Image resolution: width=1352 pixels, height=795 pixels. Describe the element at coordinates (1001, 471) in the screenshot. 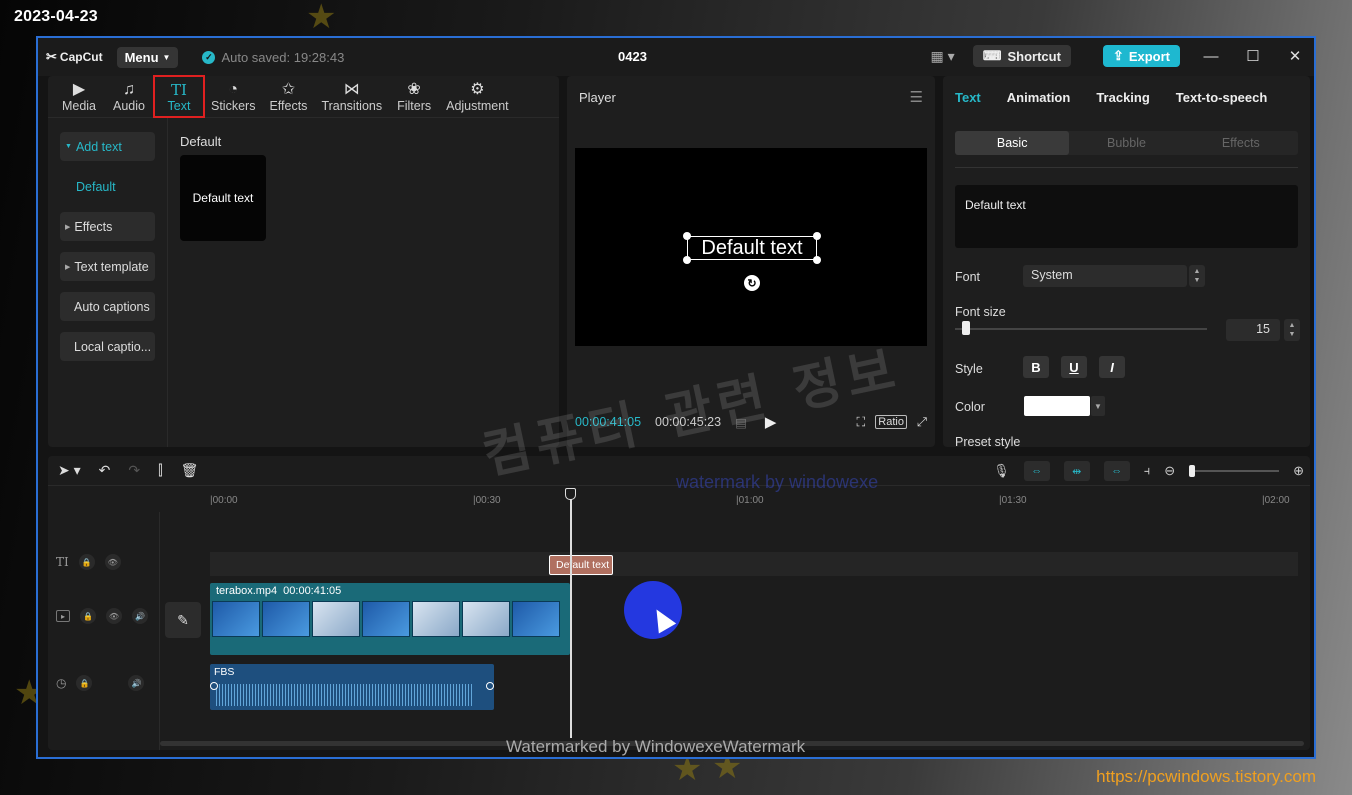

I see `microphone-icon: 🎙` at that location.